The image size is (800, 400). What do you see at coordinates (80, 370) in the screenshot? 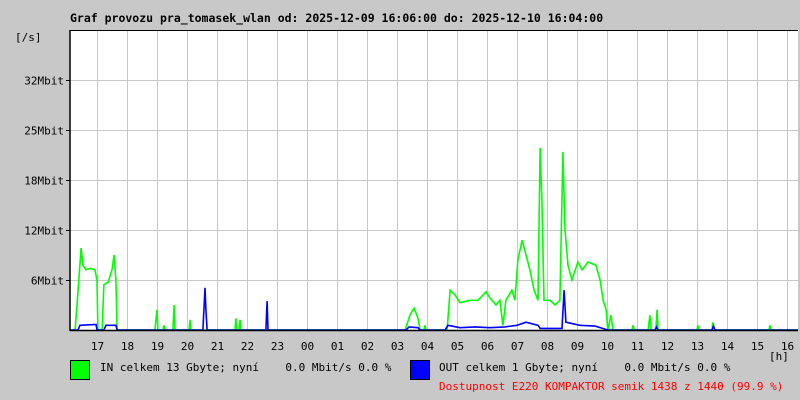
I see `legend-in-swatch` at bounding box center [80, 370].